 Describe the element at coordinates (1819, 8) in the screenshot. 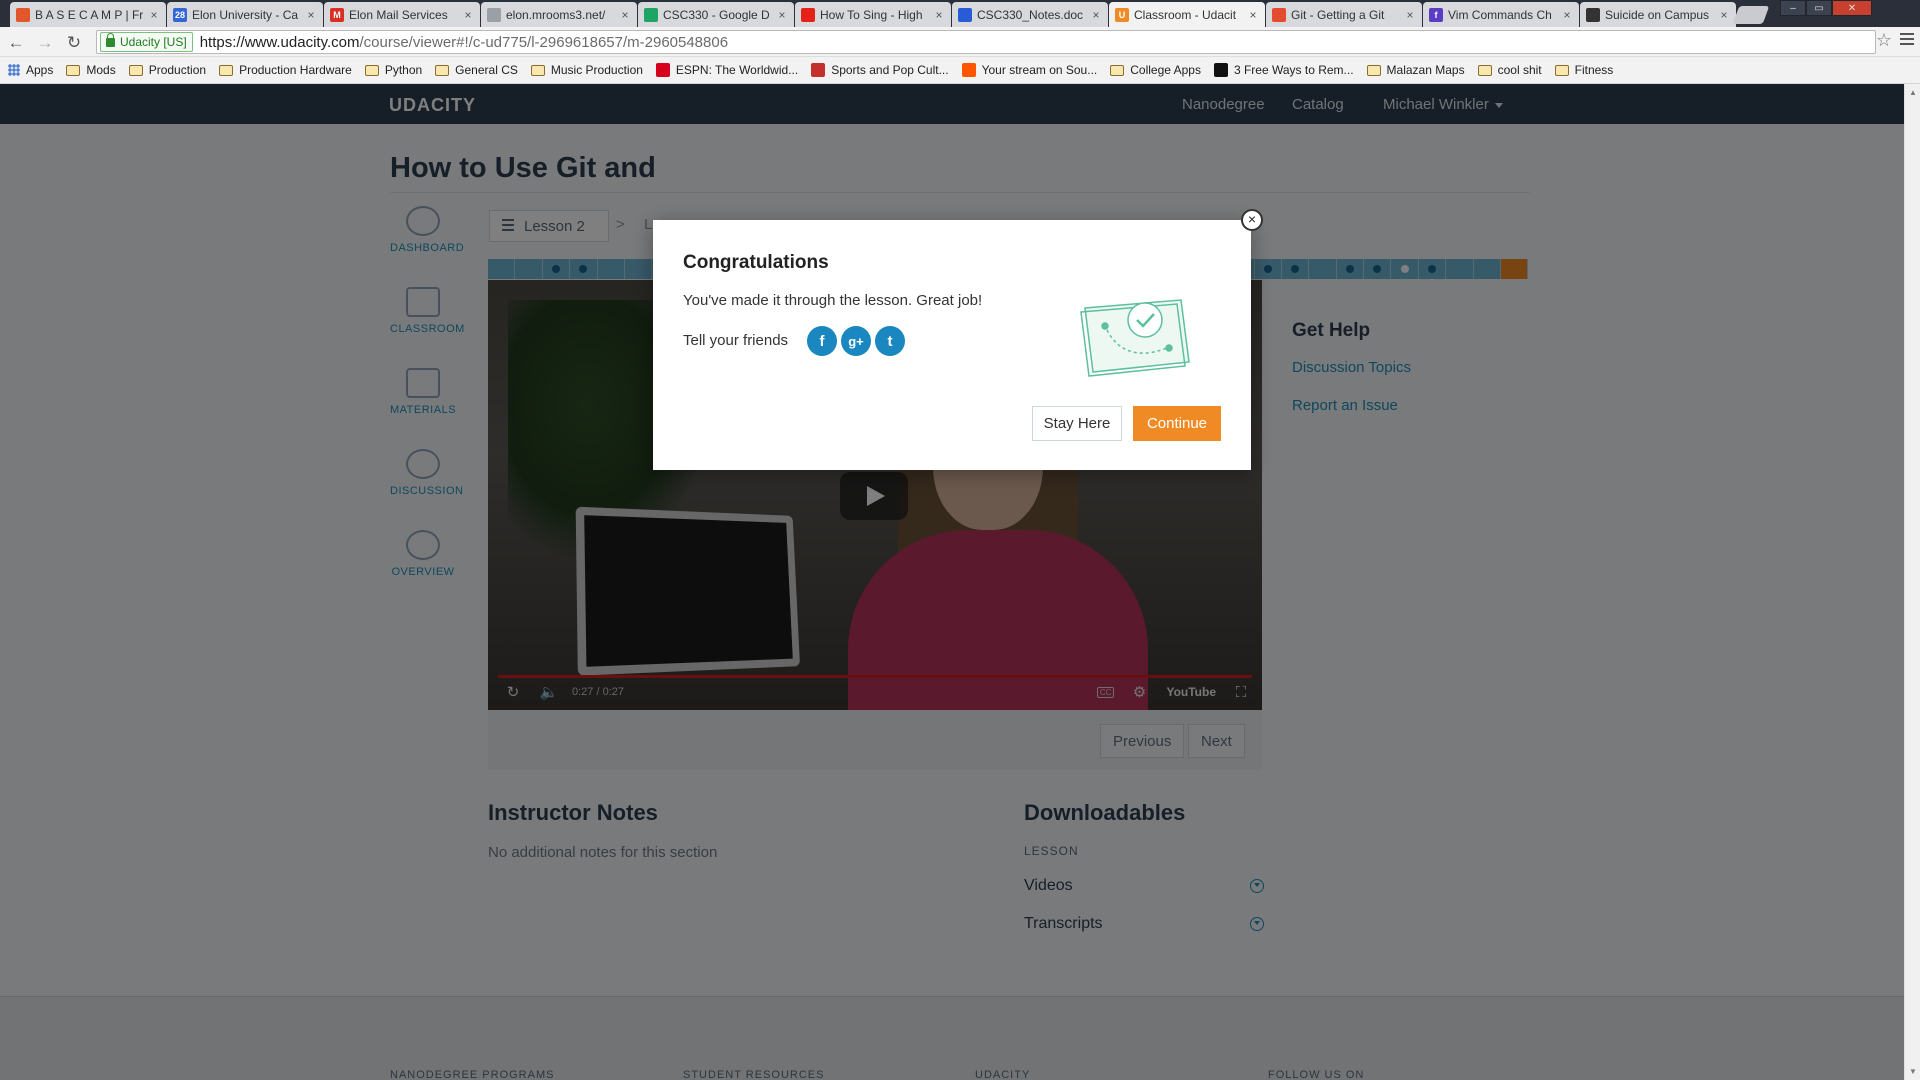

I see `maximize-button: ▭` at that location.